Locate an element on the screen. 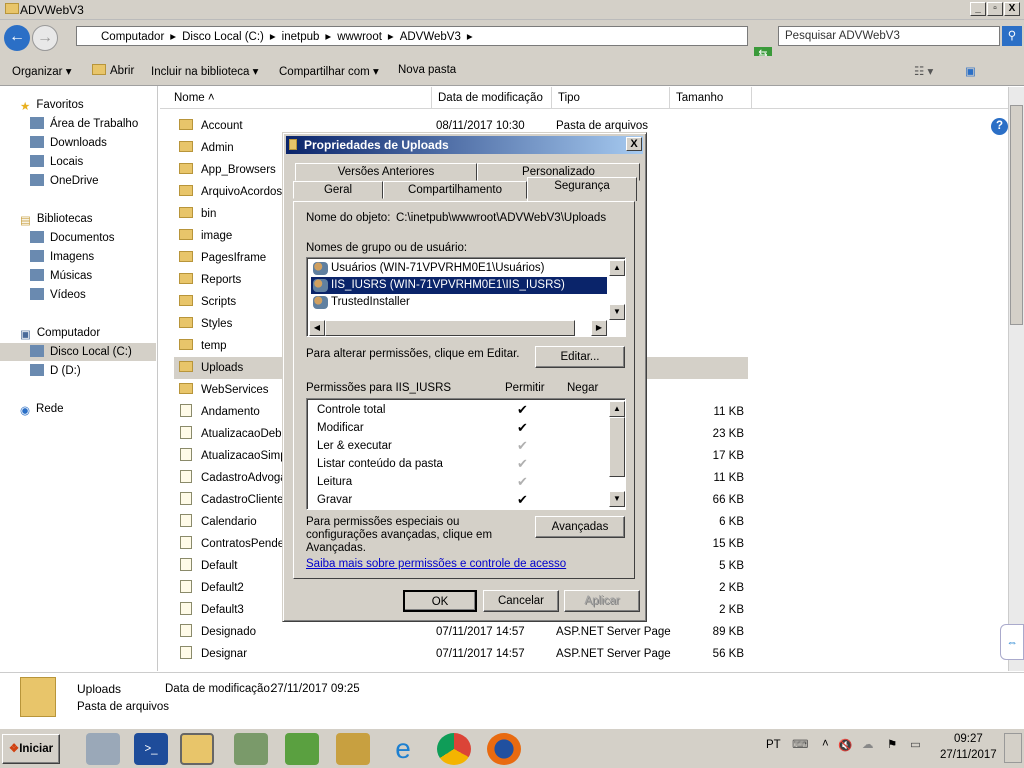 Image resolution: width=1024 pixels, height=768 pixels. horizontal-scroll-thumb is located at coordinates (450, 328).